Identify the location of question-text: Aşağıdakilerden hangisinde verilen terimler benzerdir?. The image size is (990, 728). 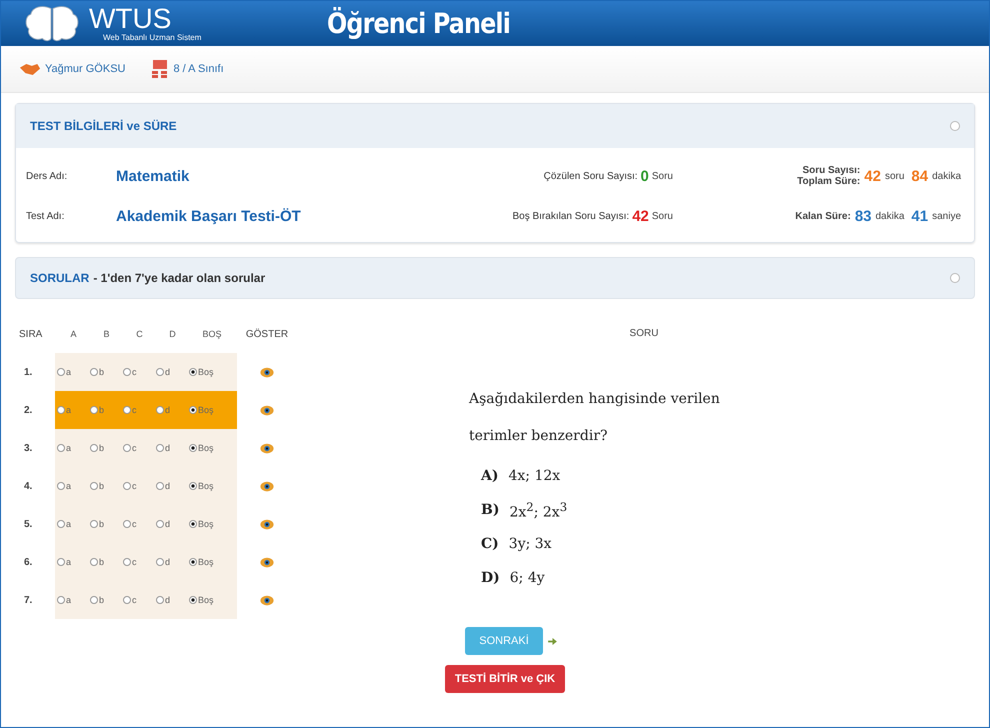
(595, 418).